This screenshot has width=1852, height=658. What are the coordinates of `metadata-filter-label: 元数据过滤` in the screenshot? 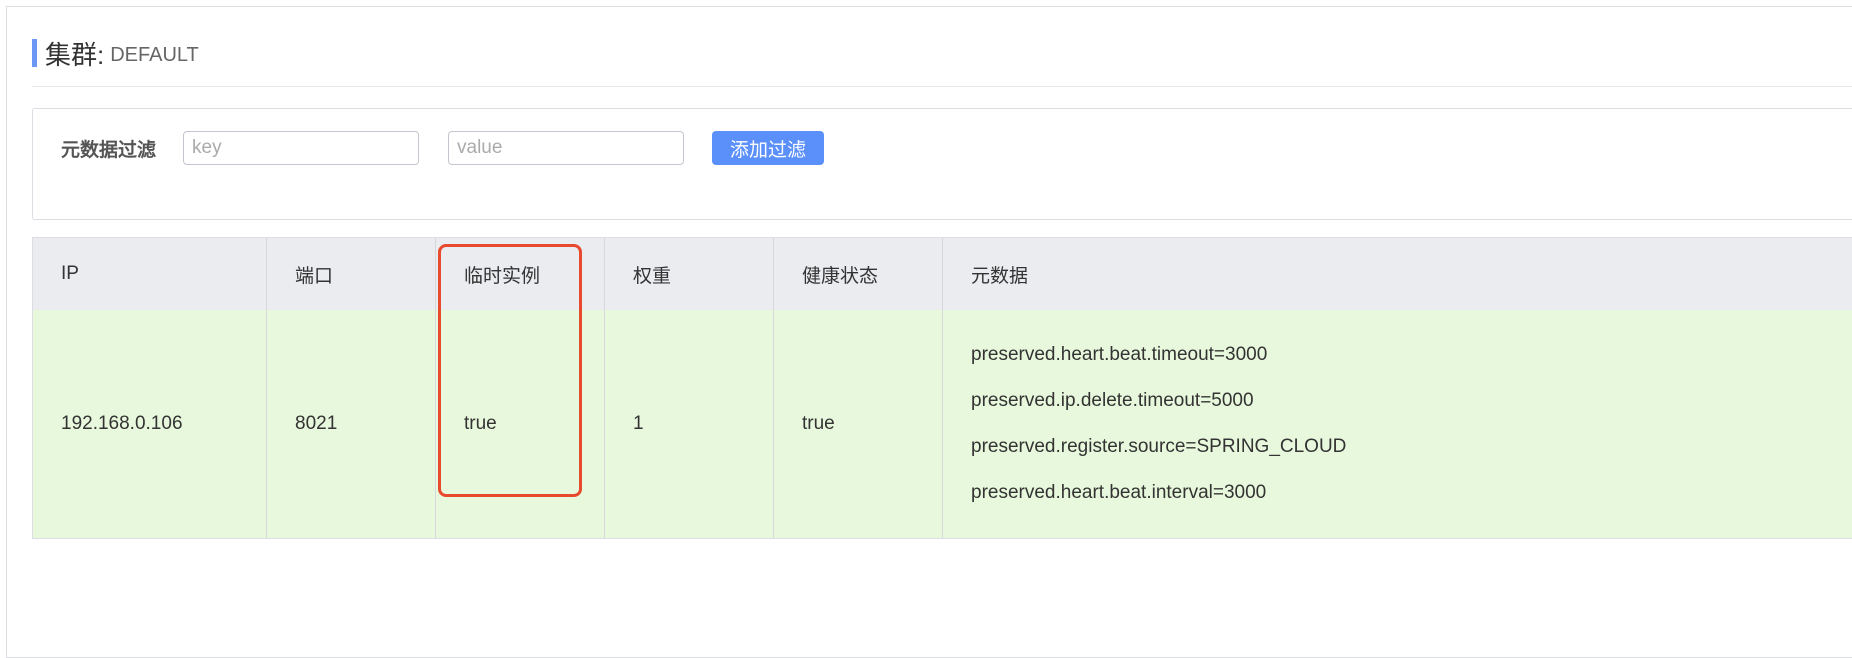 It's located at (109, 150).